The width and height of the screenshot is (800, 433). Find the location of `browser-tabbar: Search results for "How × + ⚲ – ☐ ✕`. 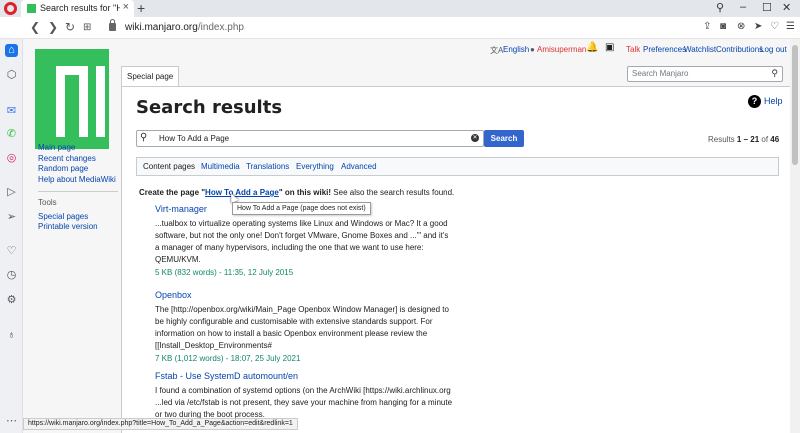

browser-tabbar: Search results for "How × + ⚲ – ☐ ✕ is located at coordinates (400, 8).